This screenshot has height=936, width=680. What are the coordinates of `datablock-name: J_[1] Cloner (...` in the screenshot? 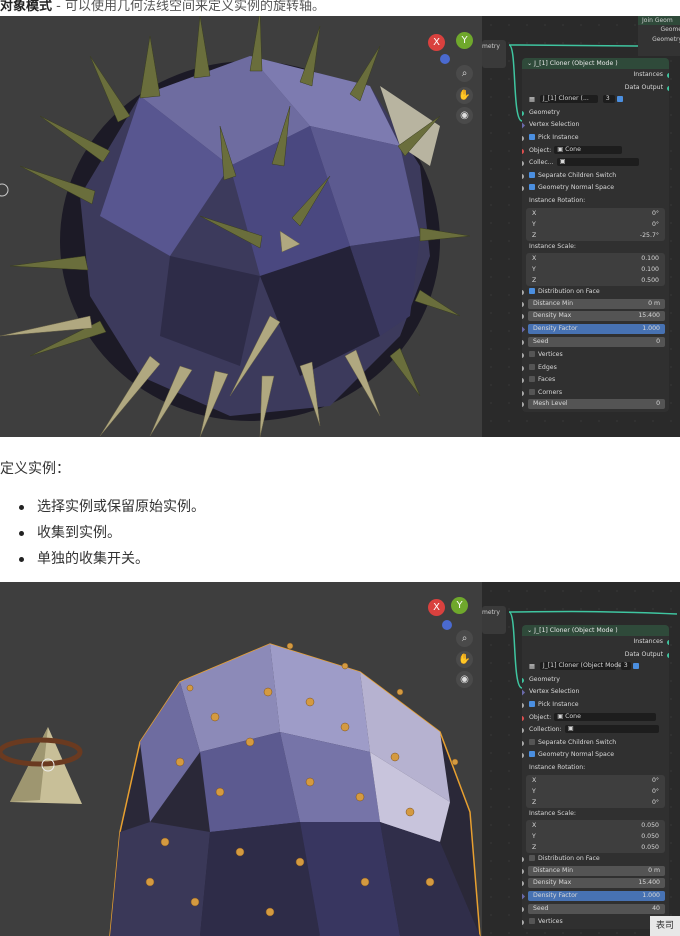 It's located at (568, 99).